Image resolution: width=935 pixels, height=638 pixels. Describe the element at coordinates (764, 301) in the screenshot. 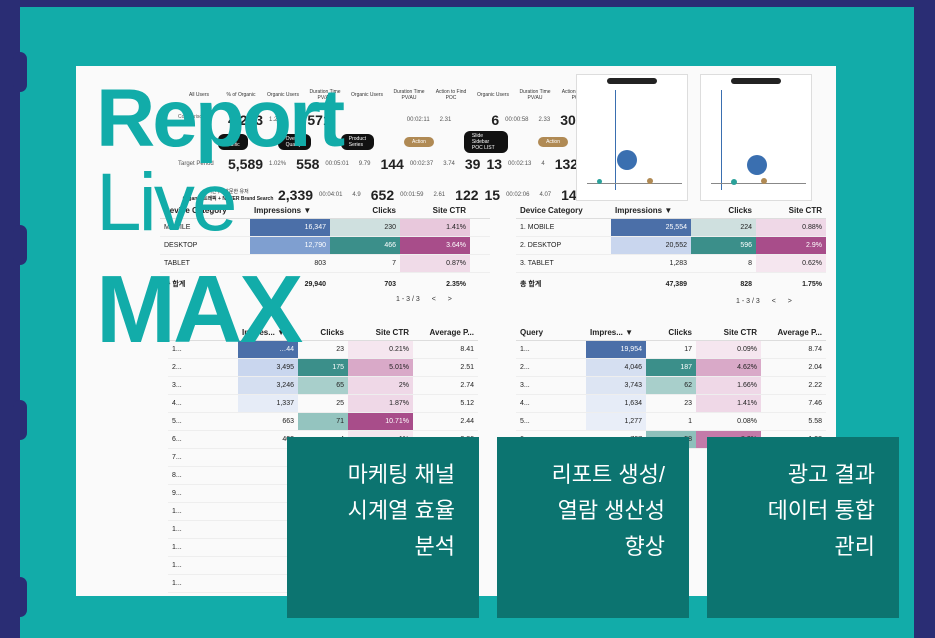

I see `pagination: 1 - 3 / 3 < >` at that location.